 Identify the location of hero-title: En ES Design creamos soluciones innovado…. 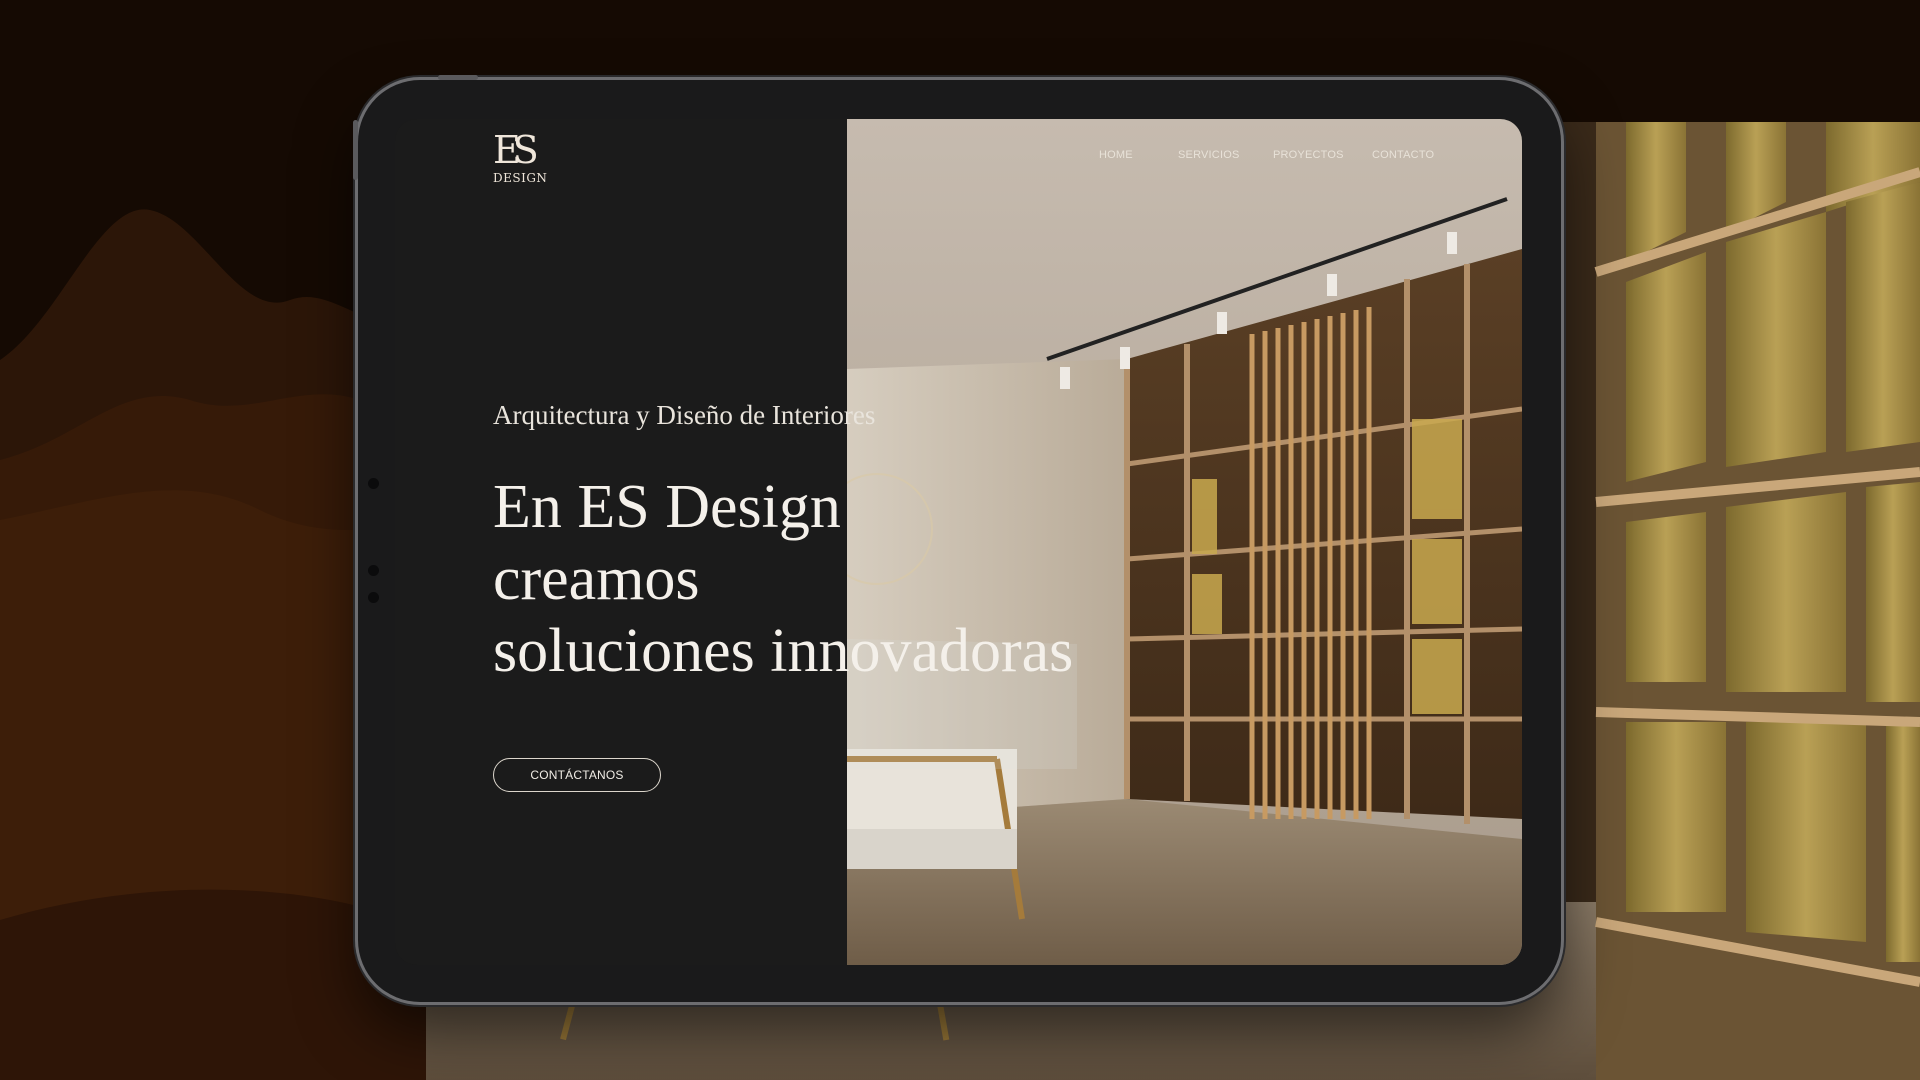
(843, 579).